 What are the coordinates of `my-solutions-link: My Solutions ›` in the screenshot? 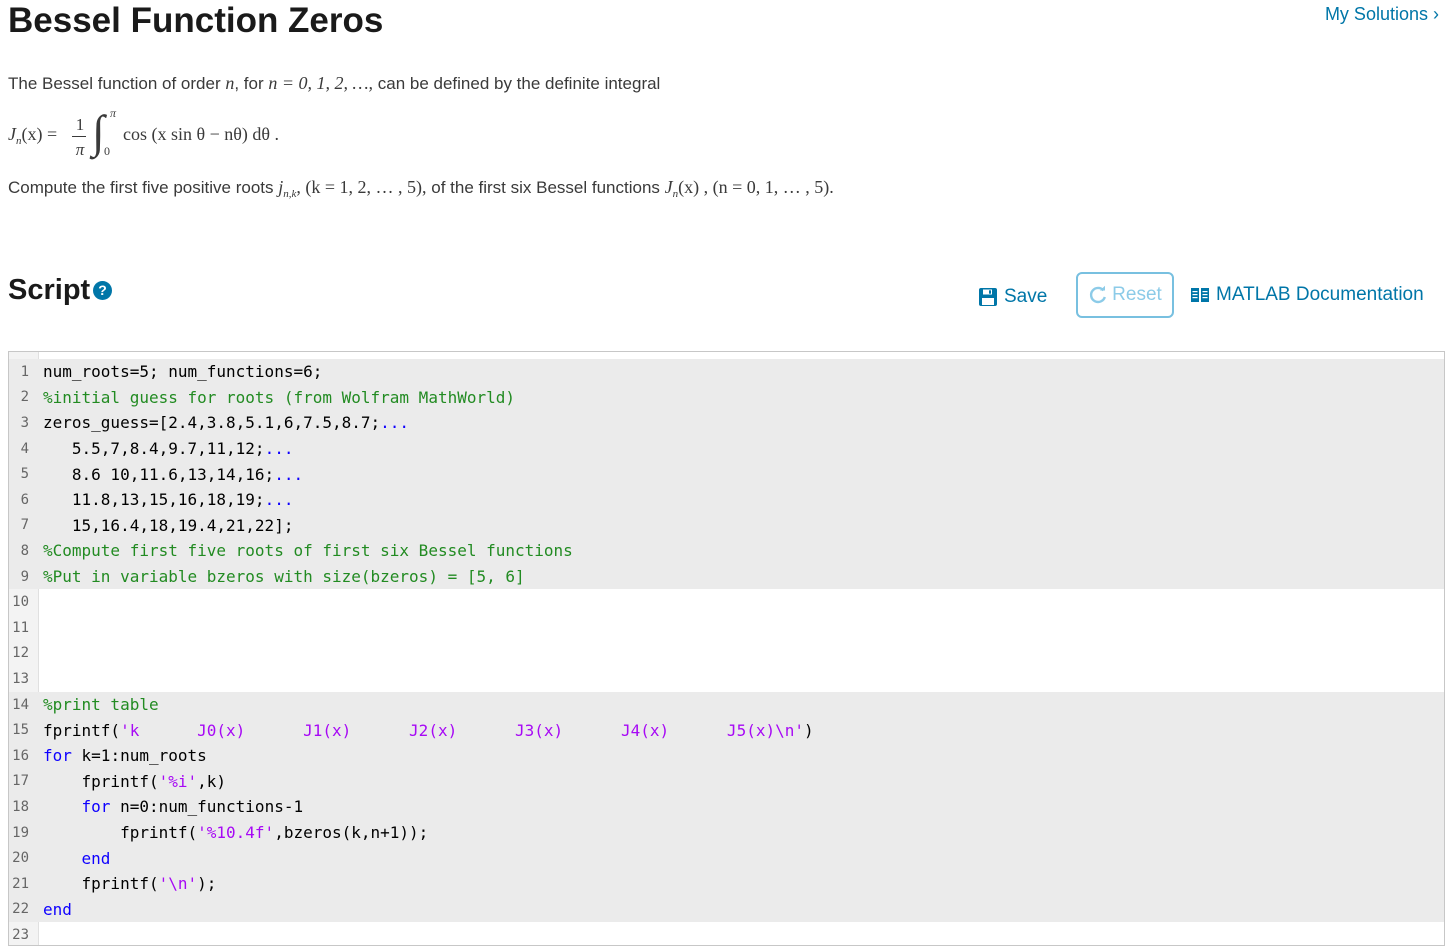 It's located at (1382, 14).